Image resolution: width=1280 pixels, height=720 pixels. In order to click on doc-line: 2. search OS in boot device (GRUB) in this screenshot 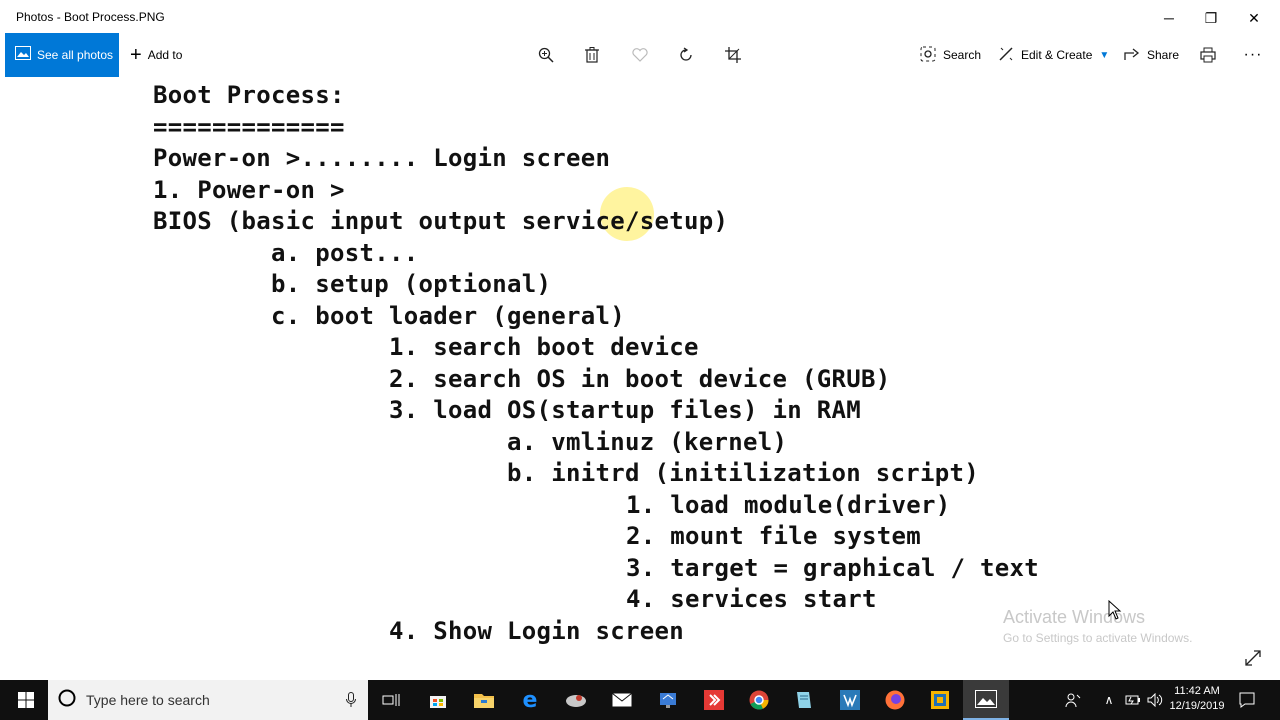, I will do `click(640, 379)`.